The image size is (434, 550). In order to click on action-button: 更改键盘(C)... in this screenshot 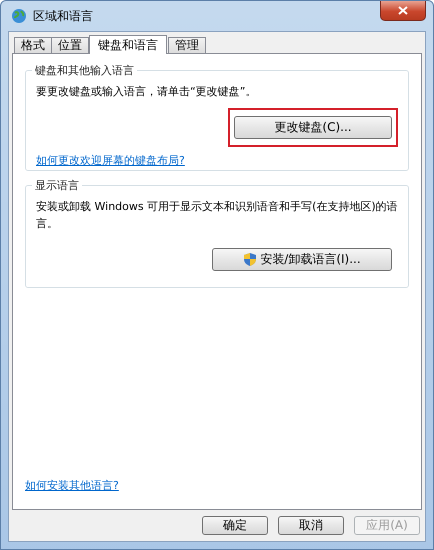, I will do `click(313, 127)`.